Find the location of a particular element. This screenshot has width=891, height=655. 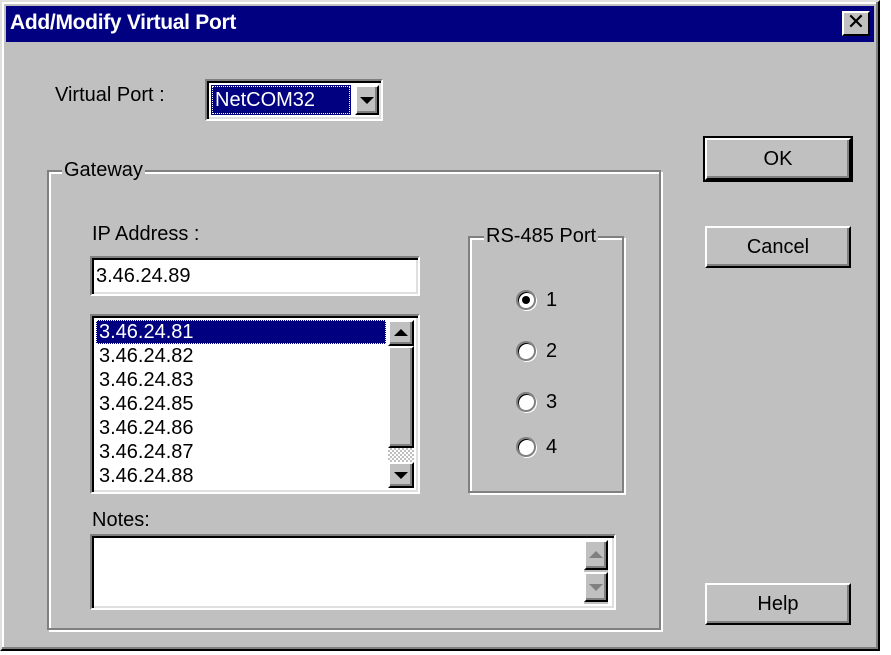

radio-label: 2 is located at coordinates (552, 351).